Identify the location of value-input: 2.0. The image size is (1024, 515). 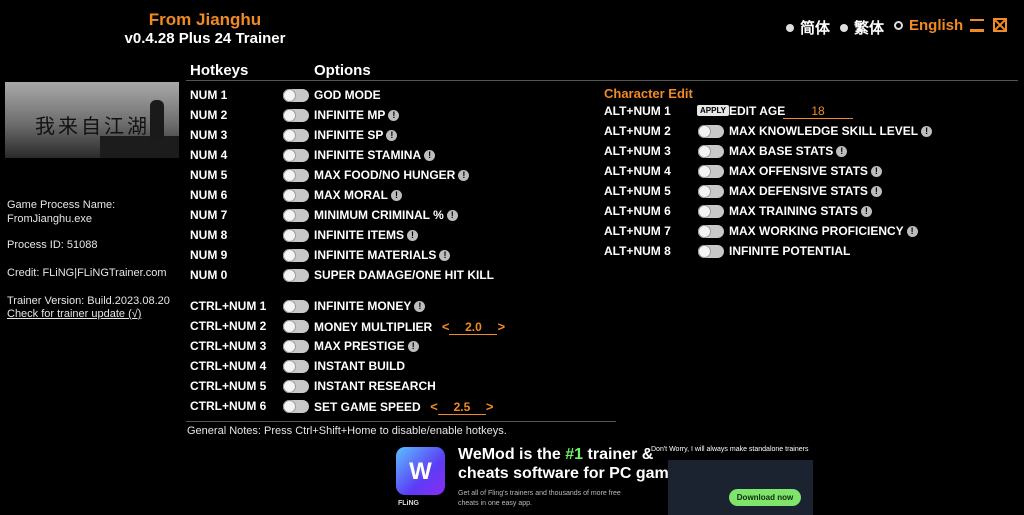
(473, 327).